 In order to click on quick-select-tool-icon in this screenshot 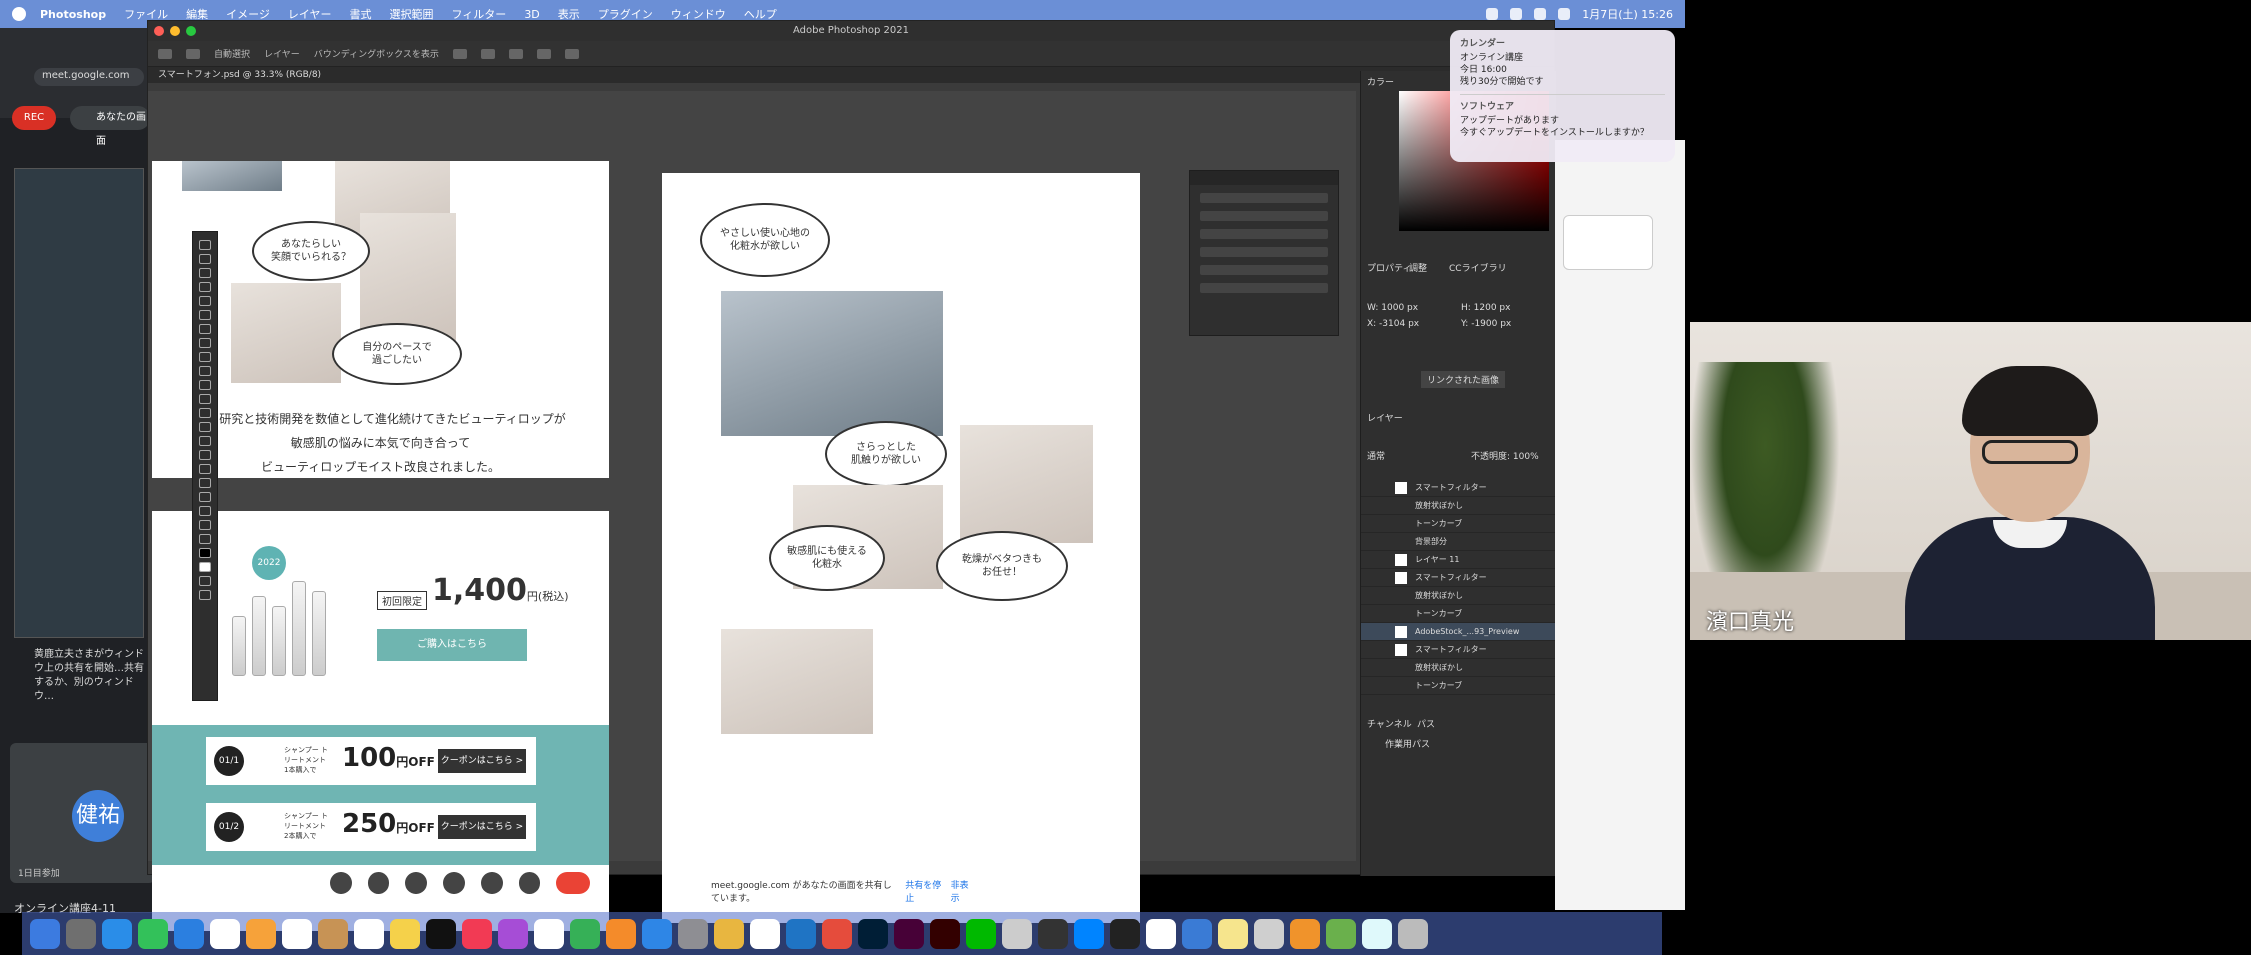, I will do `click(205, 287)`.